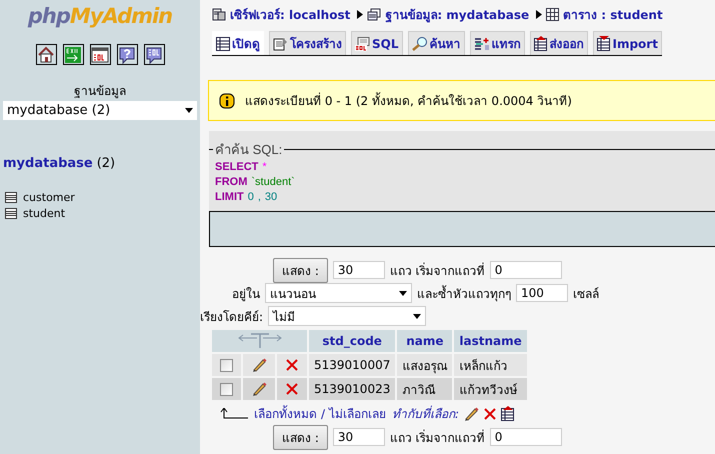 The height and width of the screenshot is (454, 715). Describe the element at coordinates (249, 150) in the screenshot. I see `panel-title: คำค้น SQL:` at that location.